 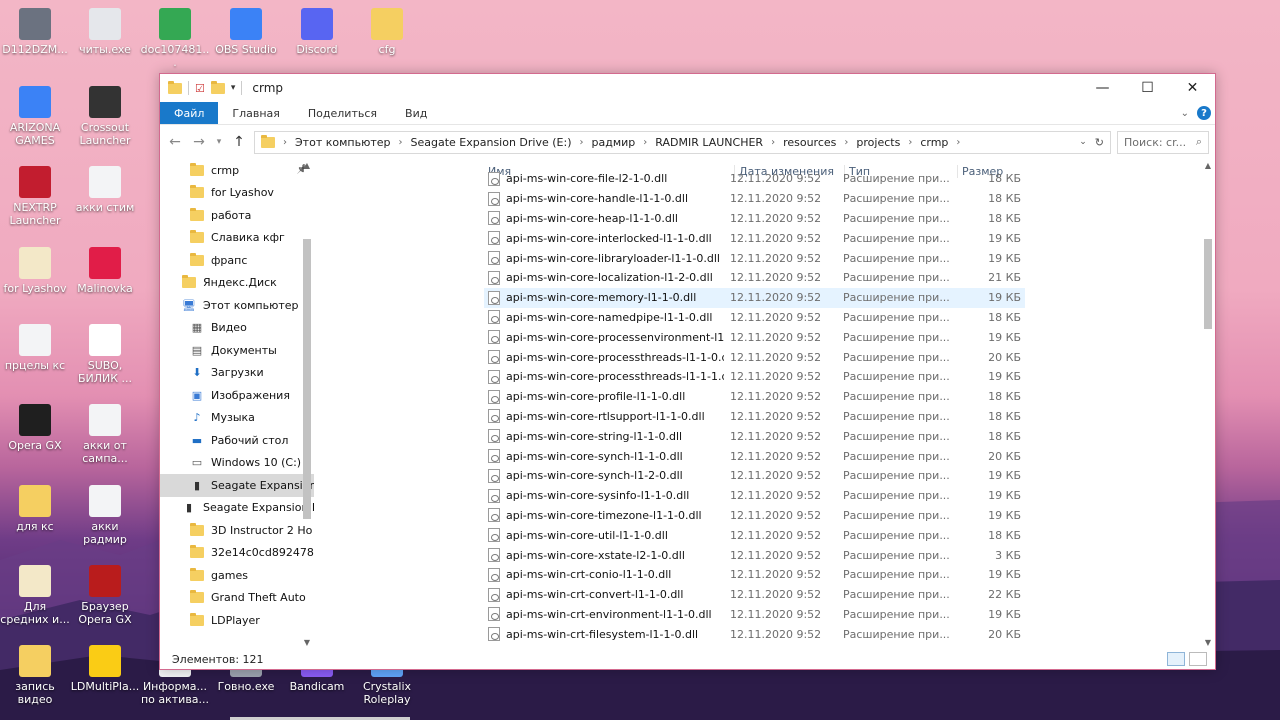 I want to click on properties-icon: ☑, so click(x=200, y=88).